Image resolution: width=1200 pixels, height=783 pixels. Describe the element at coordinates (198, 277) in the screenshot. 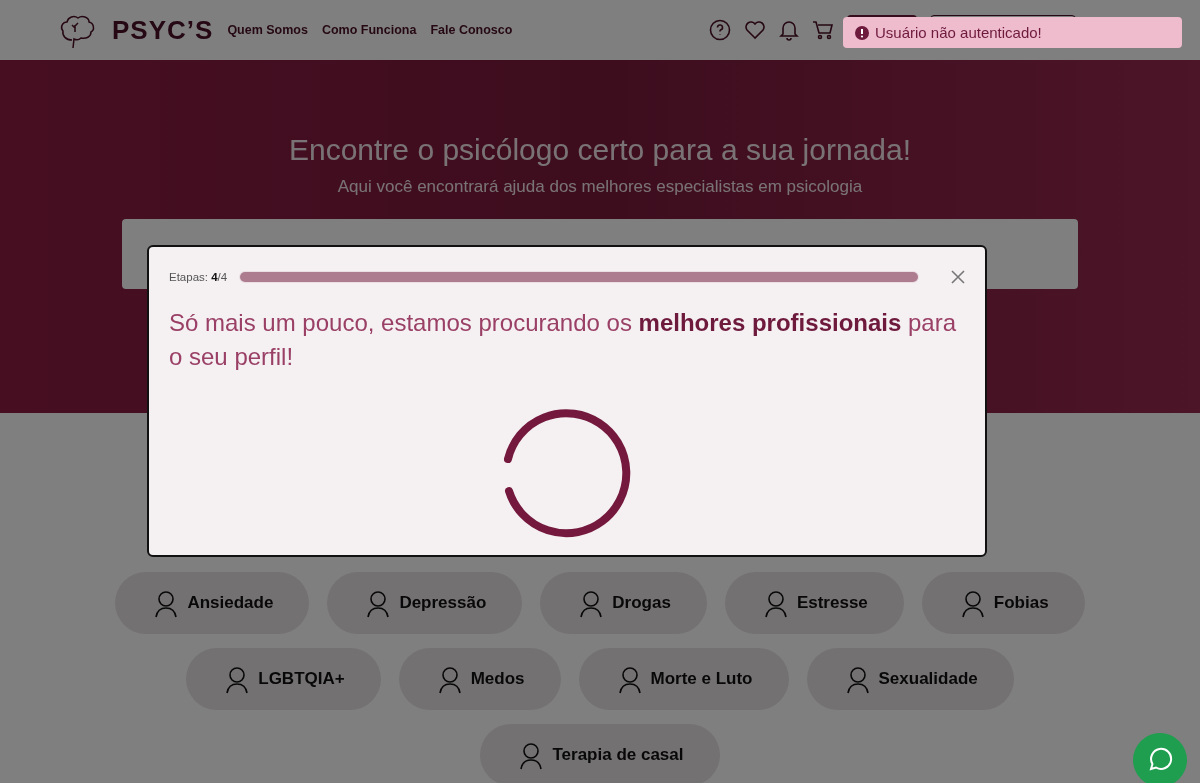

I see `step-counter: Etapas: 4/4` at that location.